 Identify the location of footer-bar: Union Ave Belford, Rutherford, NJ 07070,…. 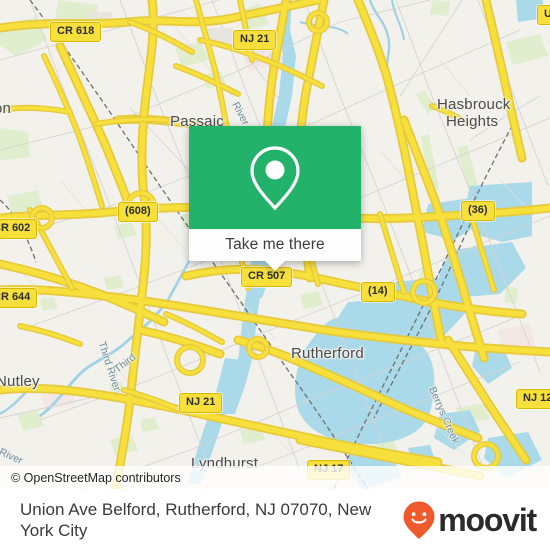
(275, 519).